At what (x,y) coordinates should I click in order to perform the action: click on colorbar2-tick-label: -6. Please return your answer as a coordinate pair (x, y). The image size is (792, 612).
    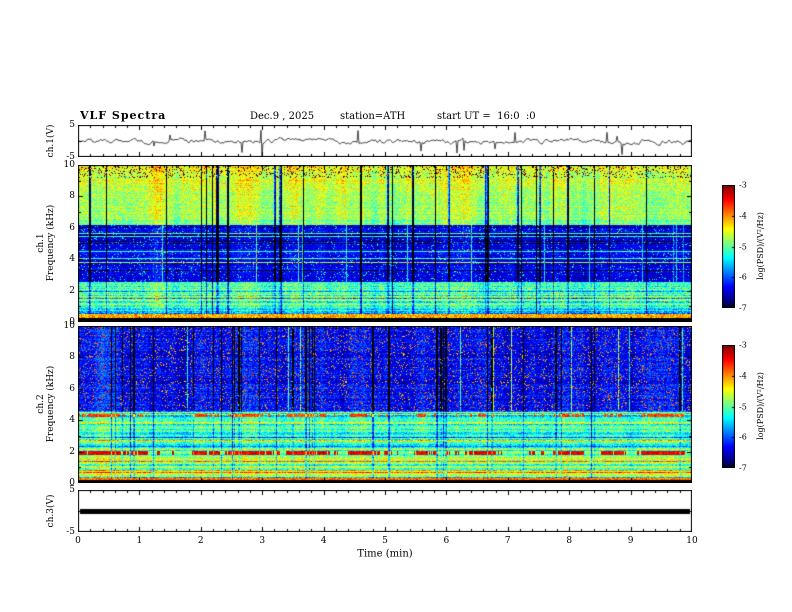
    Looking at the image, I should click on (743, 437).